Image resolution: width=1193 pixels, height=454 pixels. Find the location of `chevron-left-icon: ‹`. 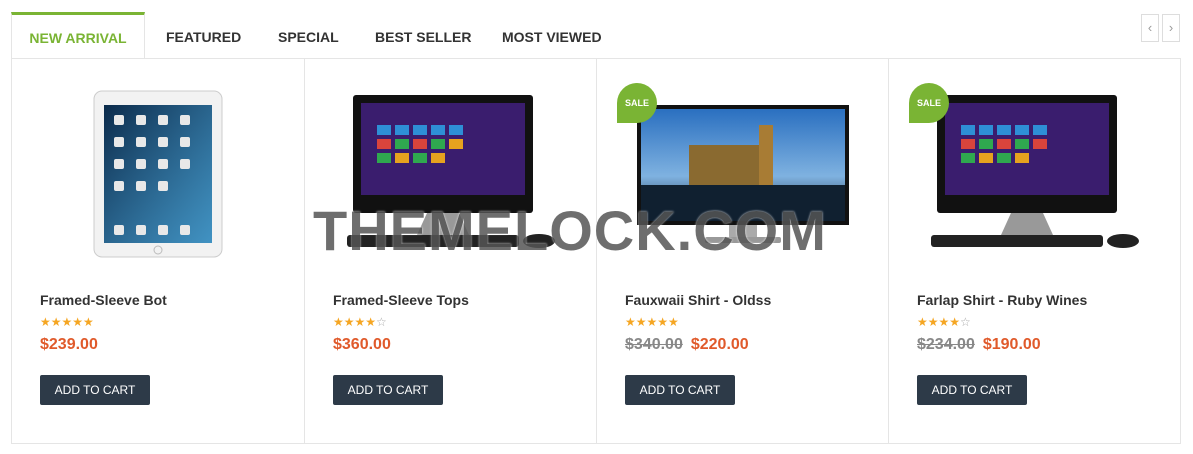

chevron-left-icon: ‹ is located at coordinates (1150, 27).